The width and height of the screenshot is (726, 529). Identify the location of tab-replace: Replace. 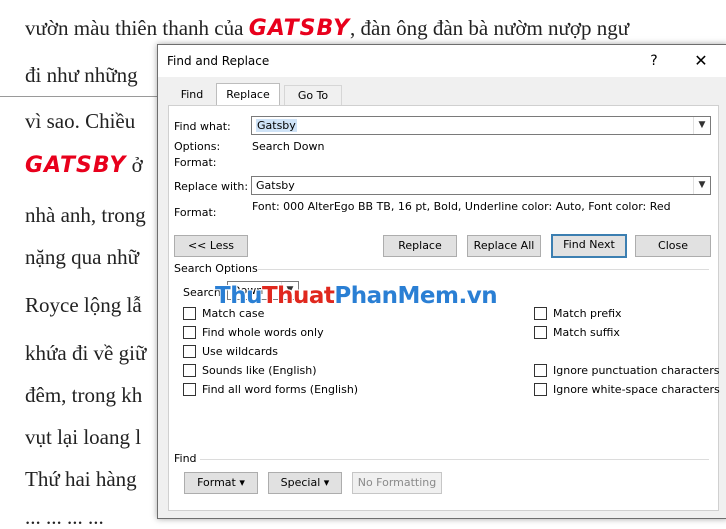
(248, 94).